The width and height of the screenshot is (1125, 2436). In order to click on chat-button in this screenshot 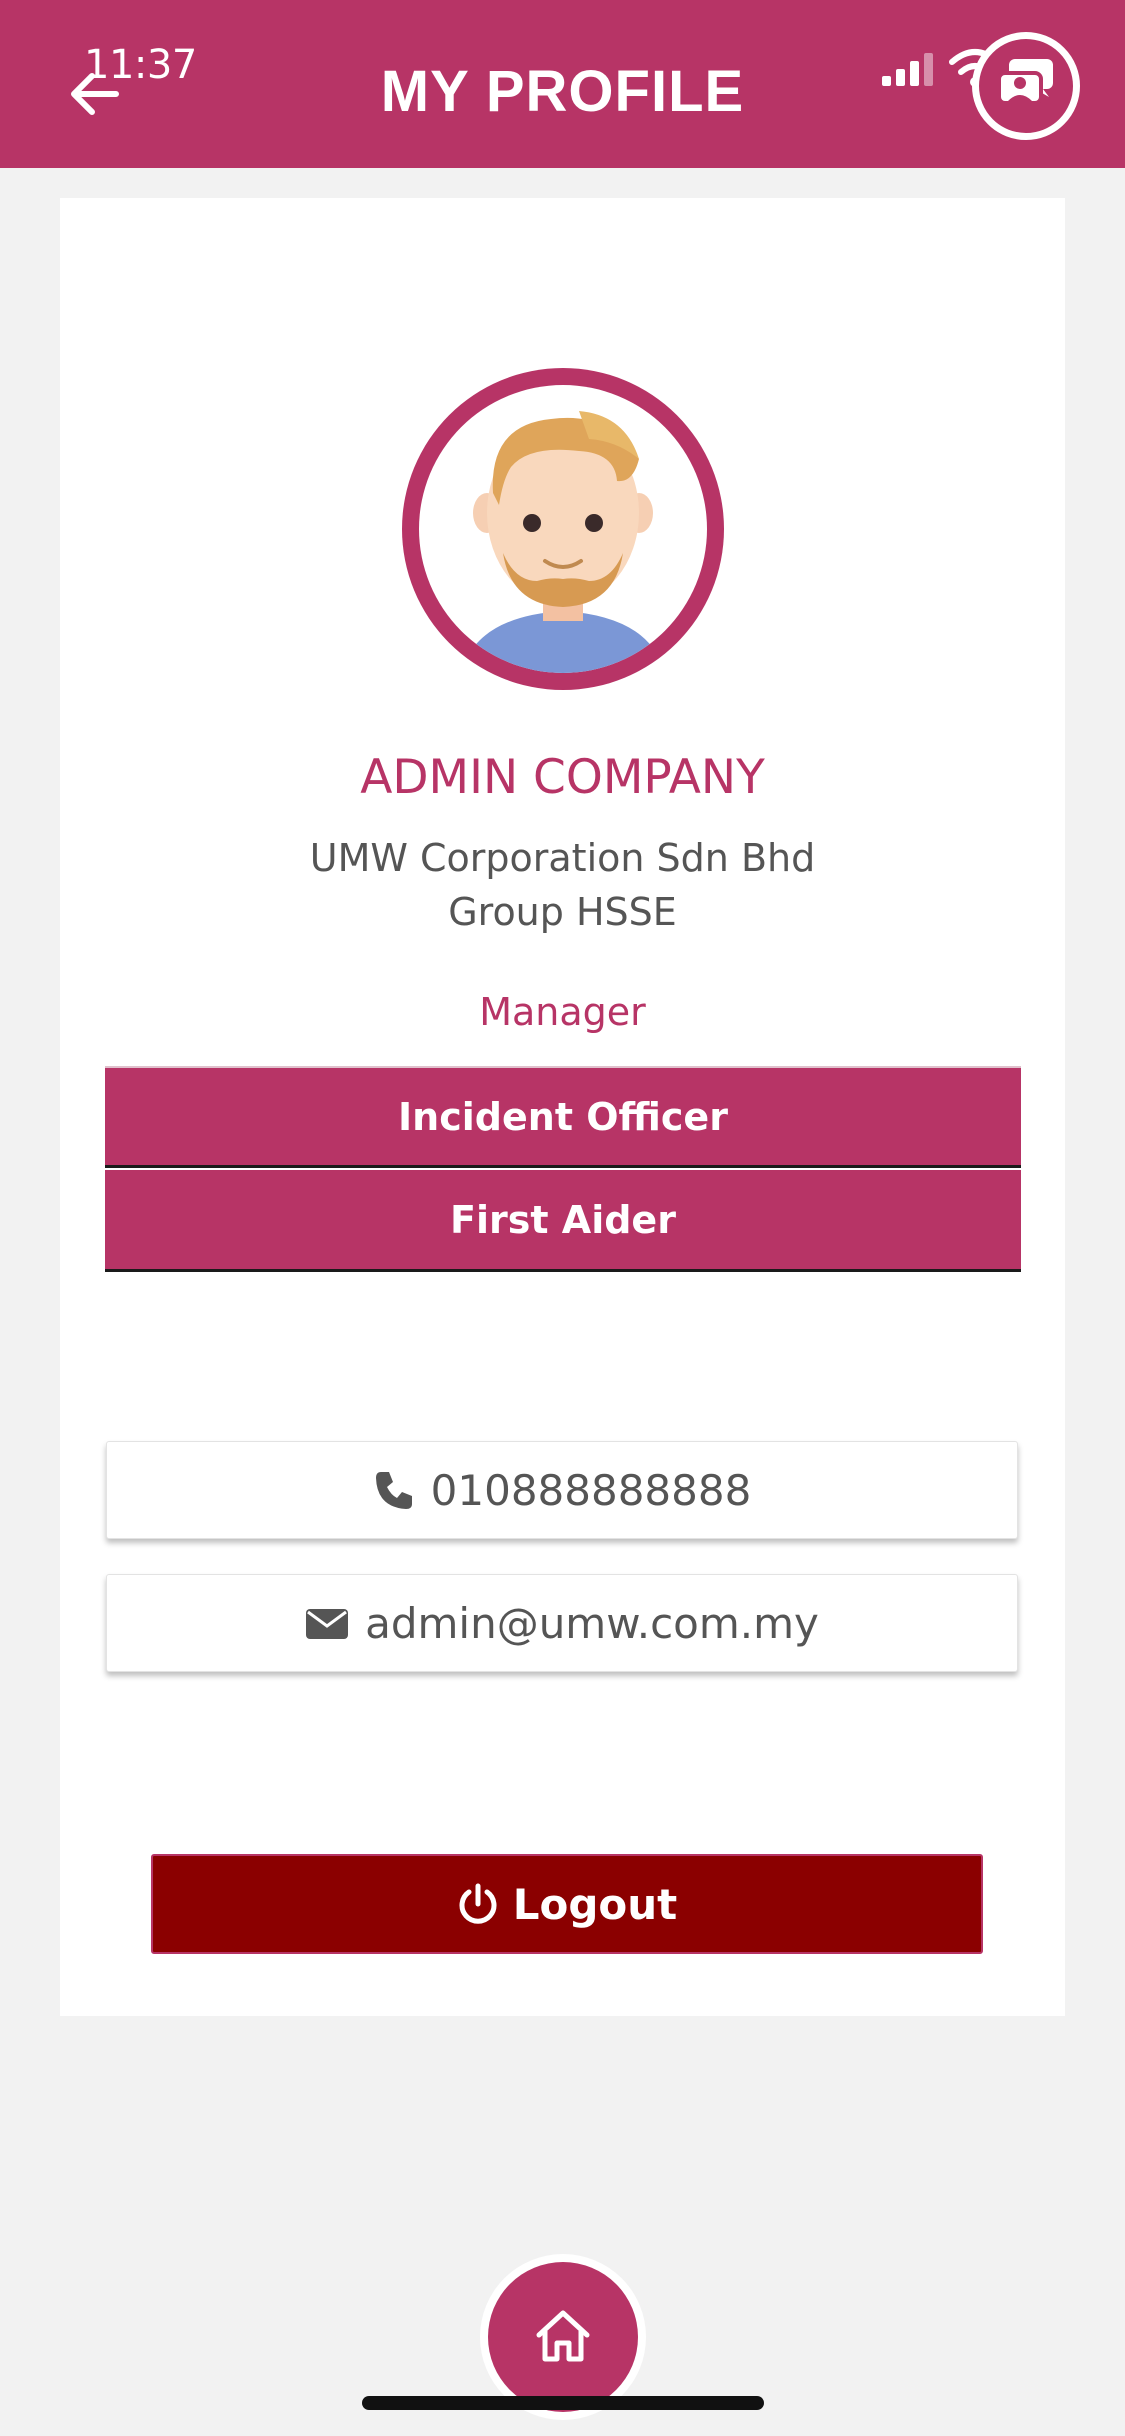, I will do `click(1026, 86)`.